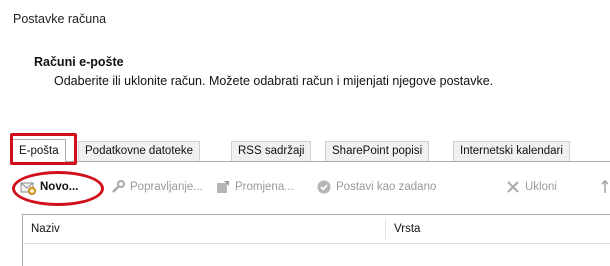  I want to click on section-heading: Računi e-pošte, so click(79, 62).